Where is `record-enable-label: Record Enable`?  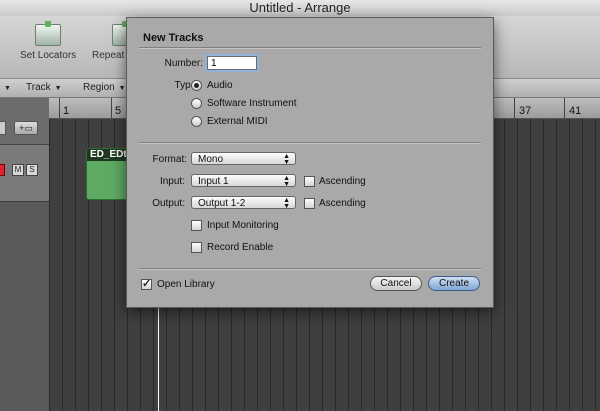 record-enable-label: Record Enable is located at coordinates (240, 247).